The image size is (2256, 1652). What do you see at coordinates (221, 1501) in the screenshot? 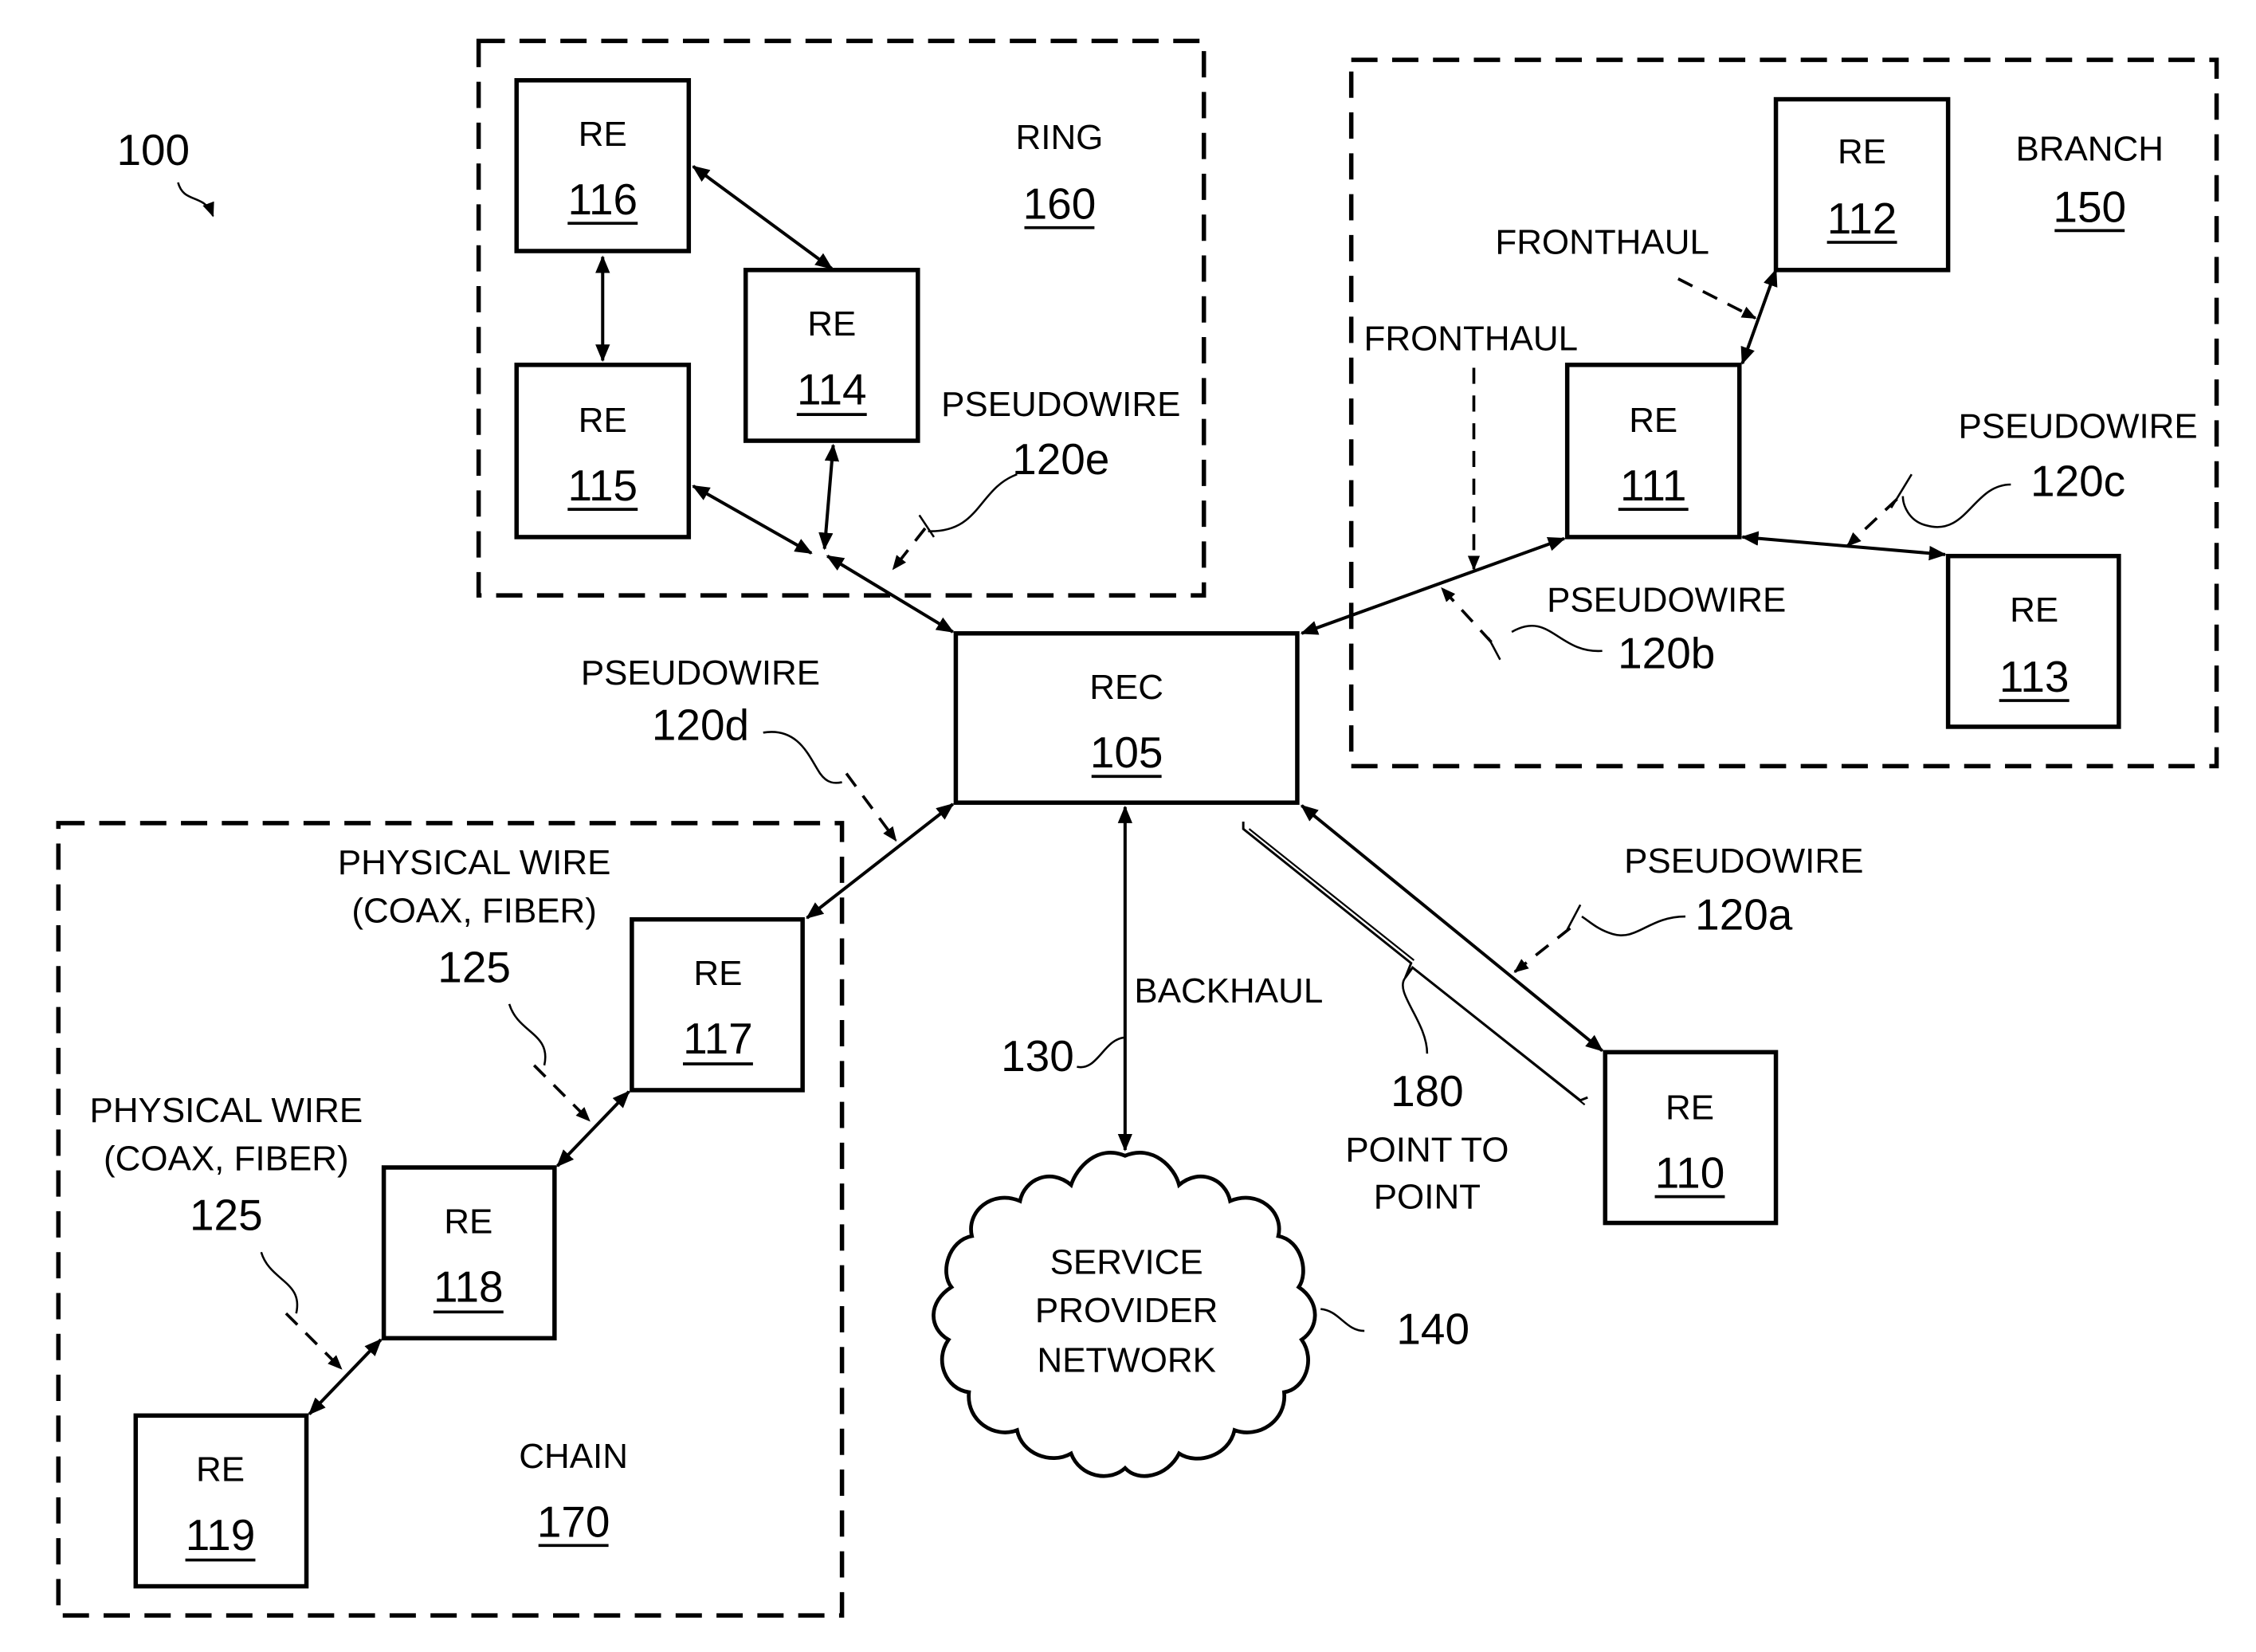
I see `node-re-119: RE 119` at bounding box center [221, 1501].